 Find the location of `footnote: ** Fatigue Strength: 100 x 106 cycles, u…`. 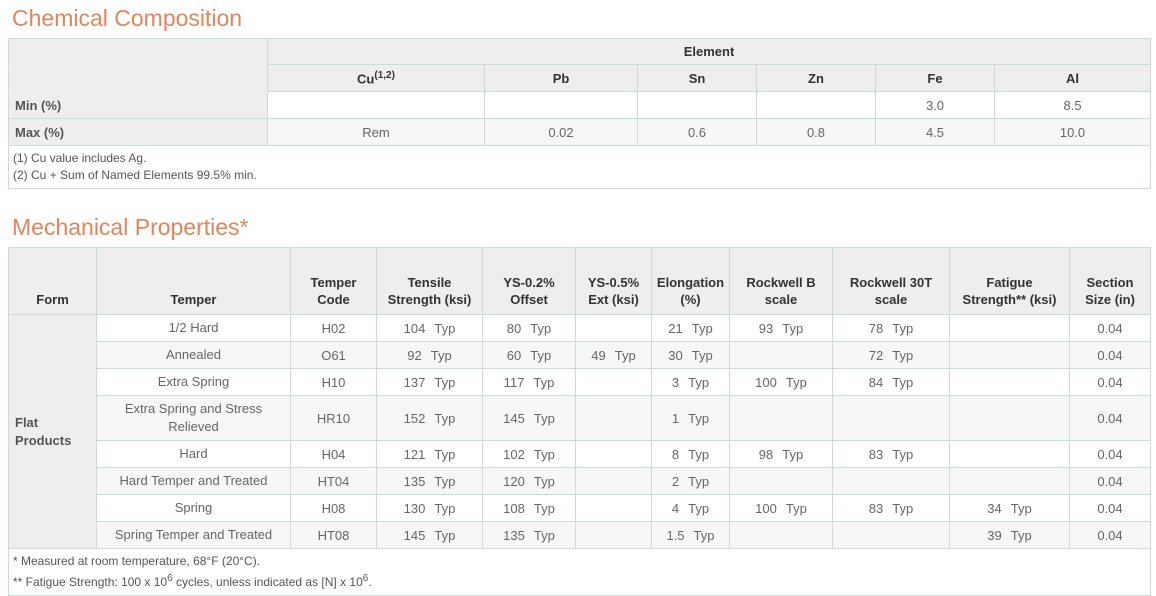

footnote: ** Fatigue Strength: 100 x 106 cycles, u… is located at coordinates (192, 581).